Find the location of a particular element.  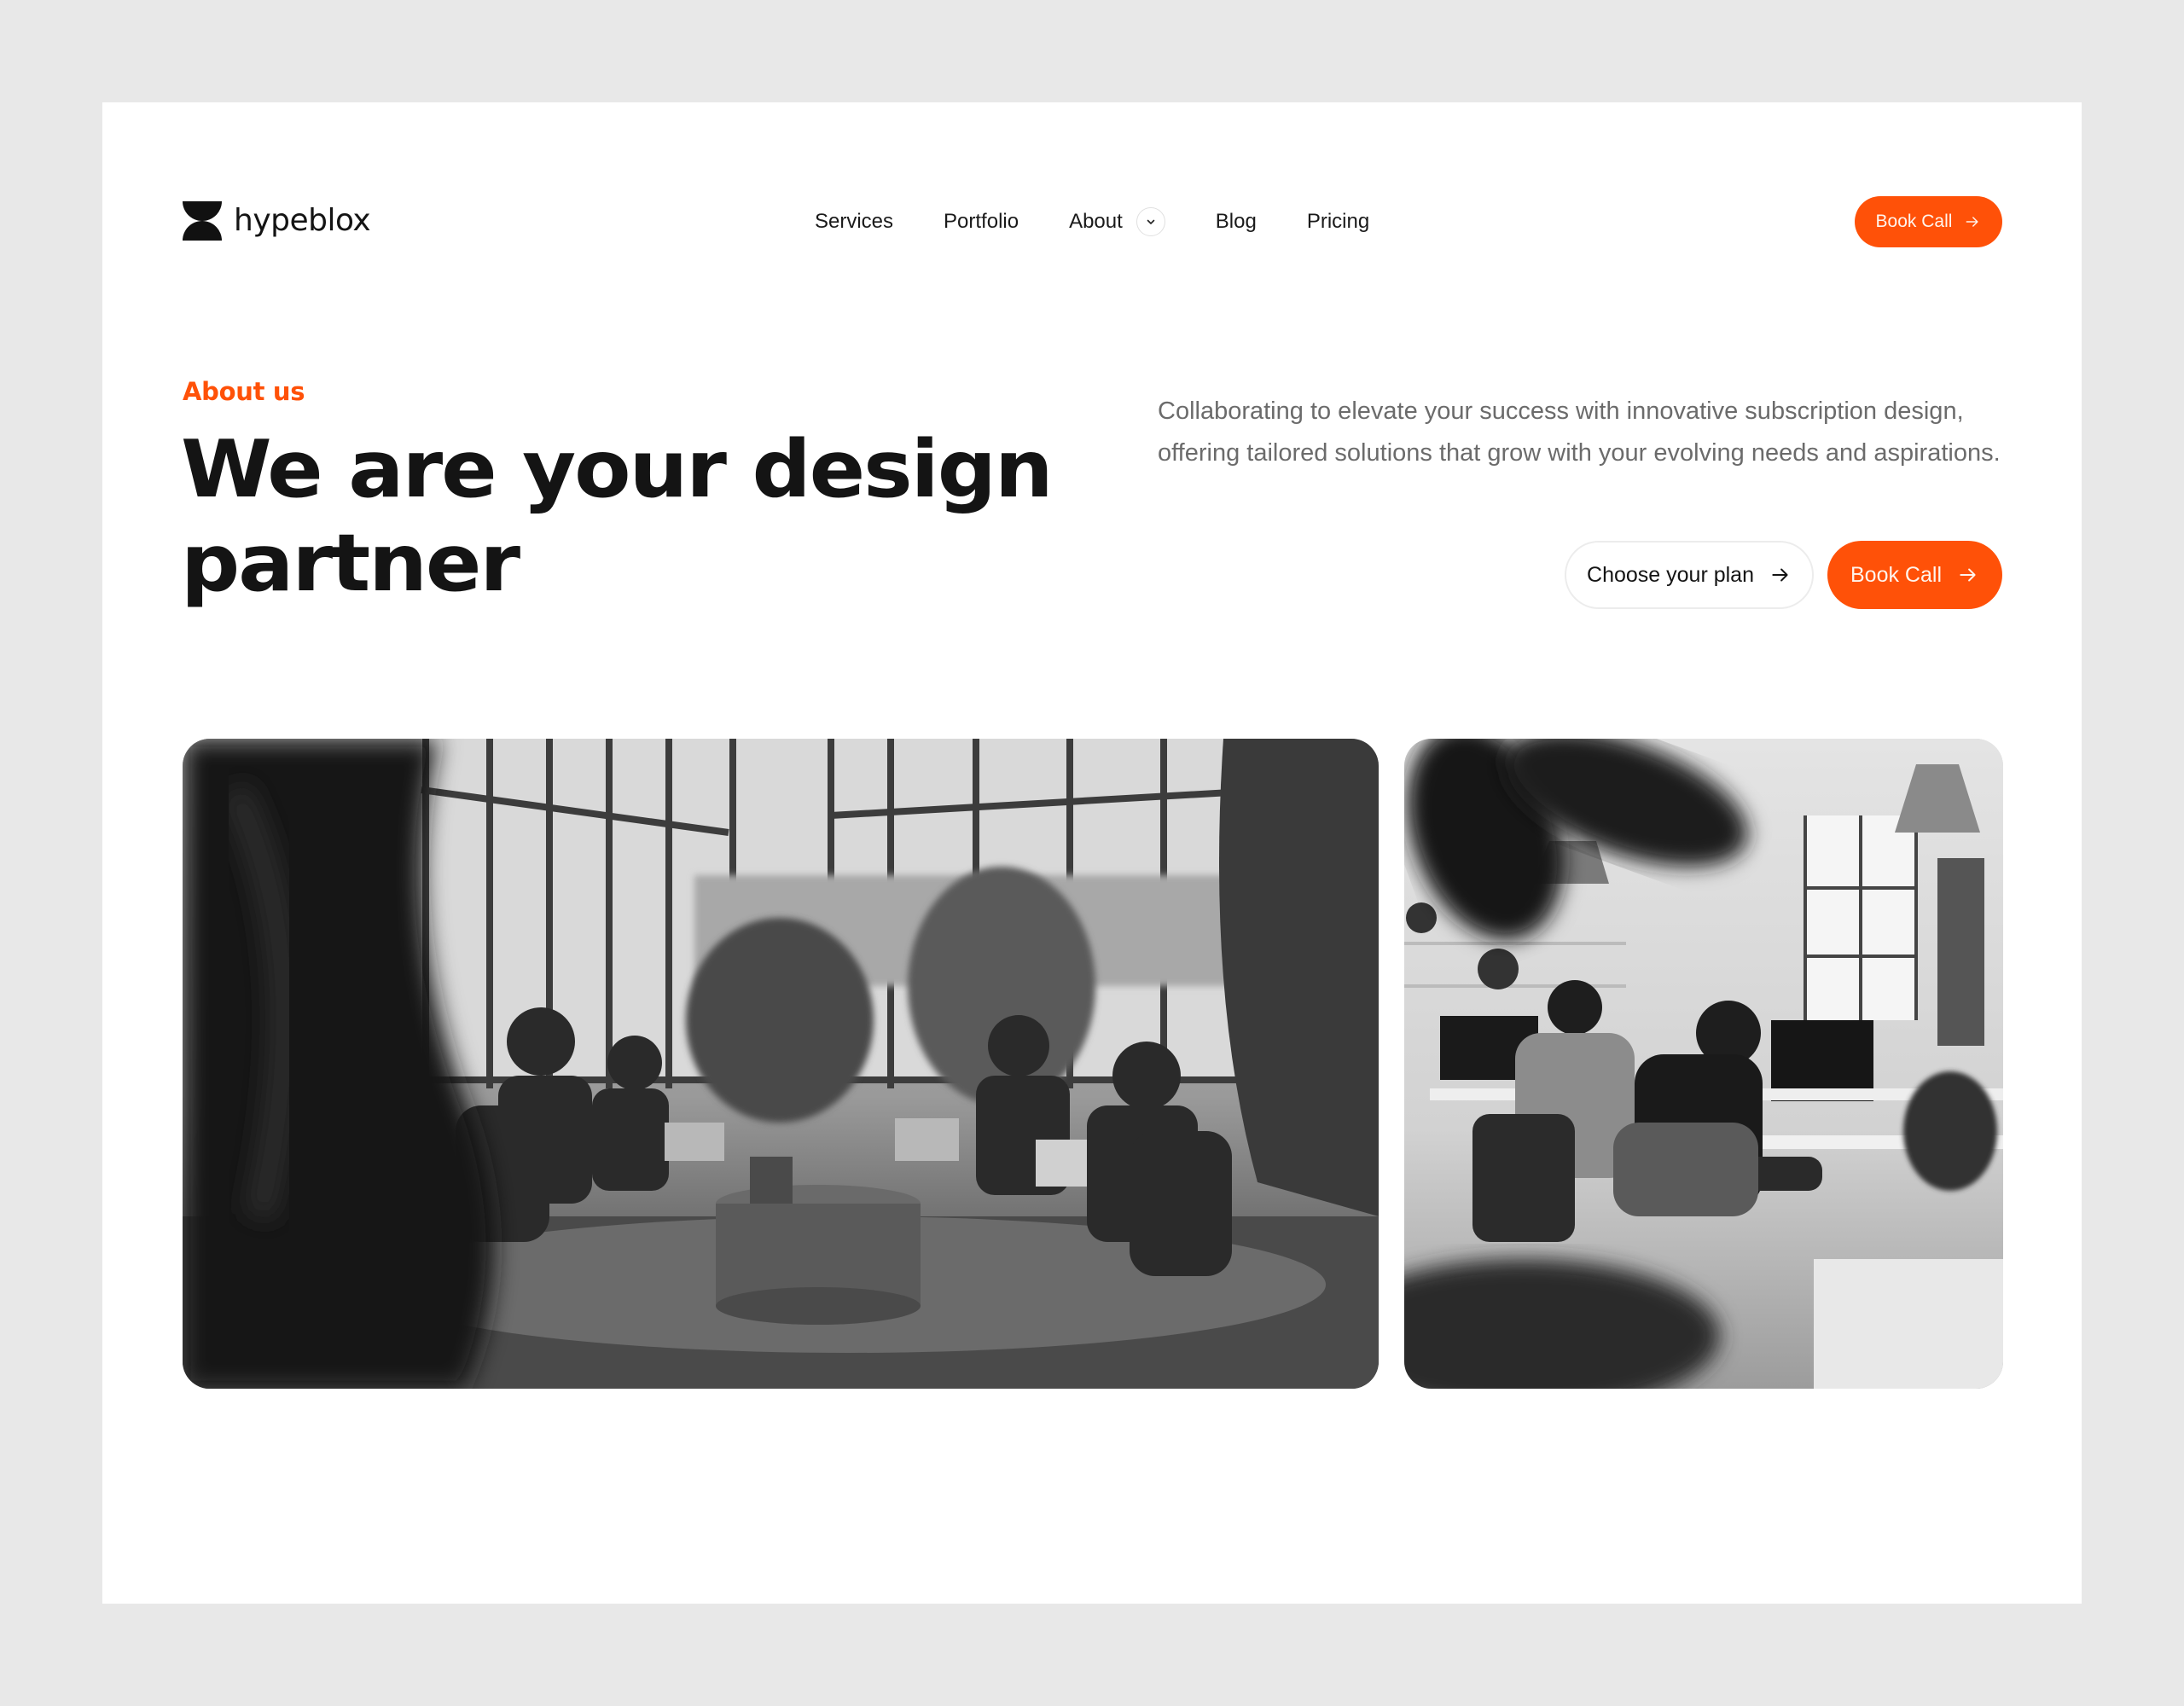

nav-item-about-label: About is located at coordinates (1096, 222).